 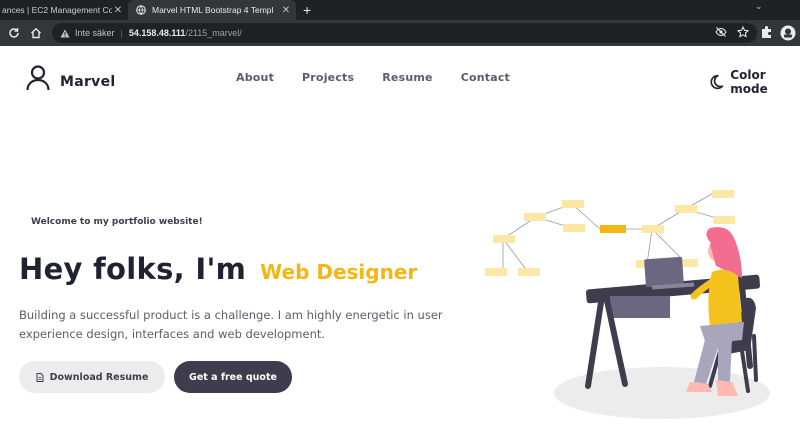 I want to click on nav-contact: Contact, so click(x=485, y=77).